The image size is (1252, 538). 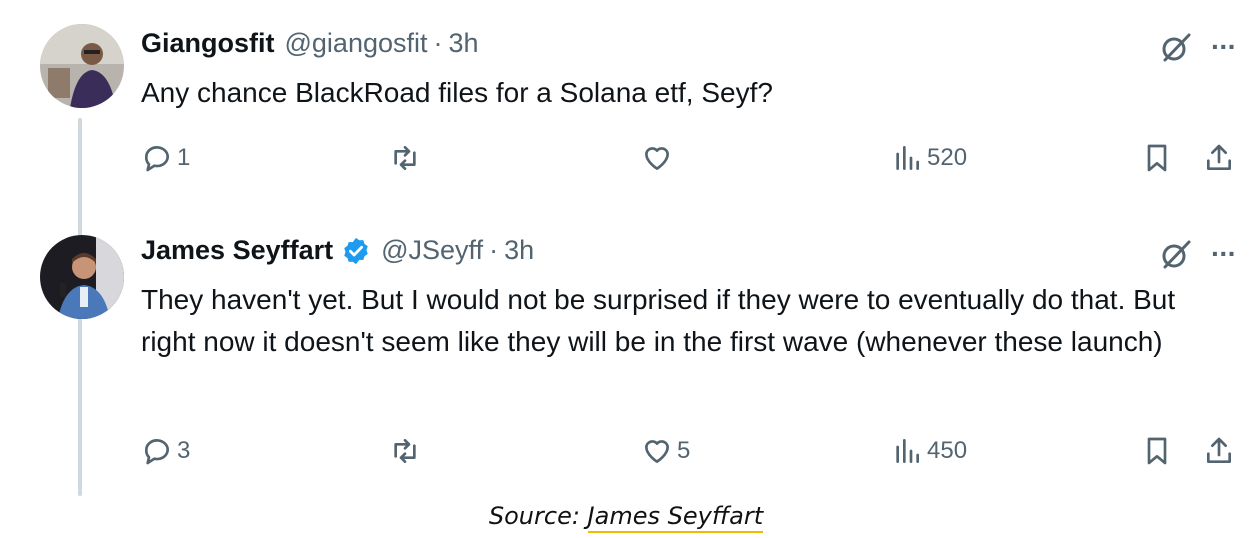 I want to click on like-button: 5, so click(x=665, y=451).